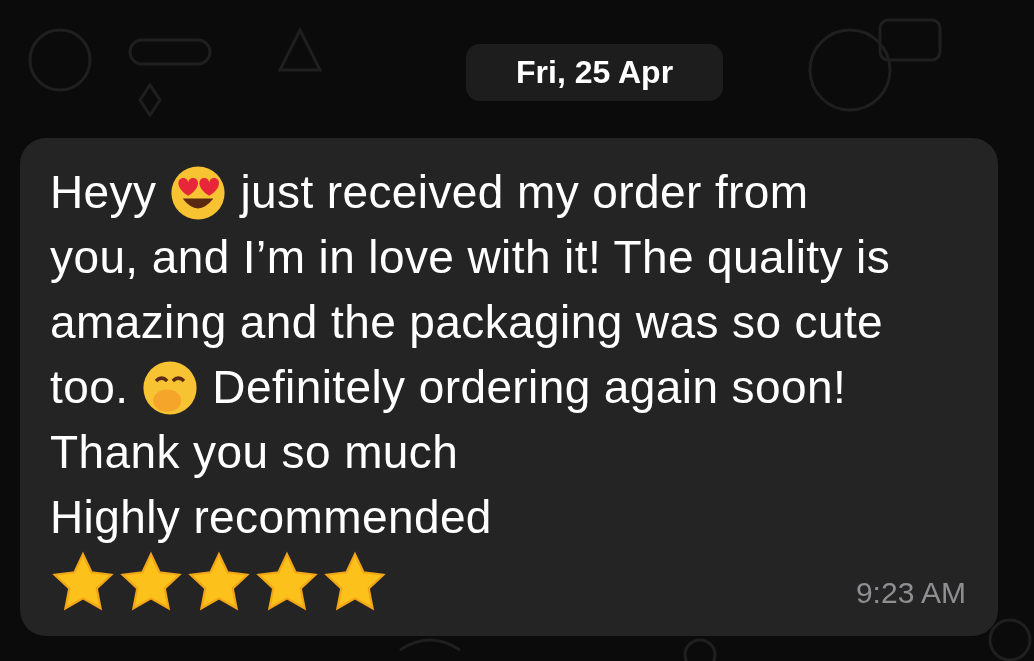 Image resolution: width=1034 pixels, height=661 pixels. Describe the element at coordinates (89, 387) in the screenshot. I see `message-text: too.` at that location.